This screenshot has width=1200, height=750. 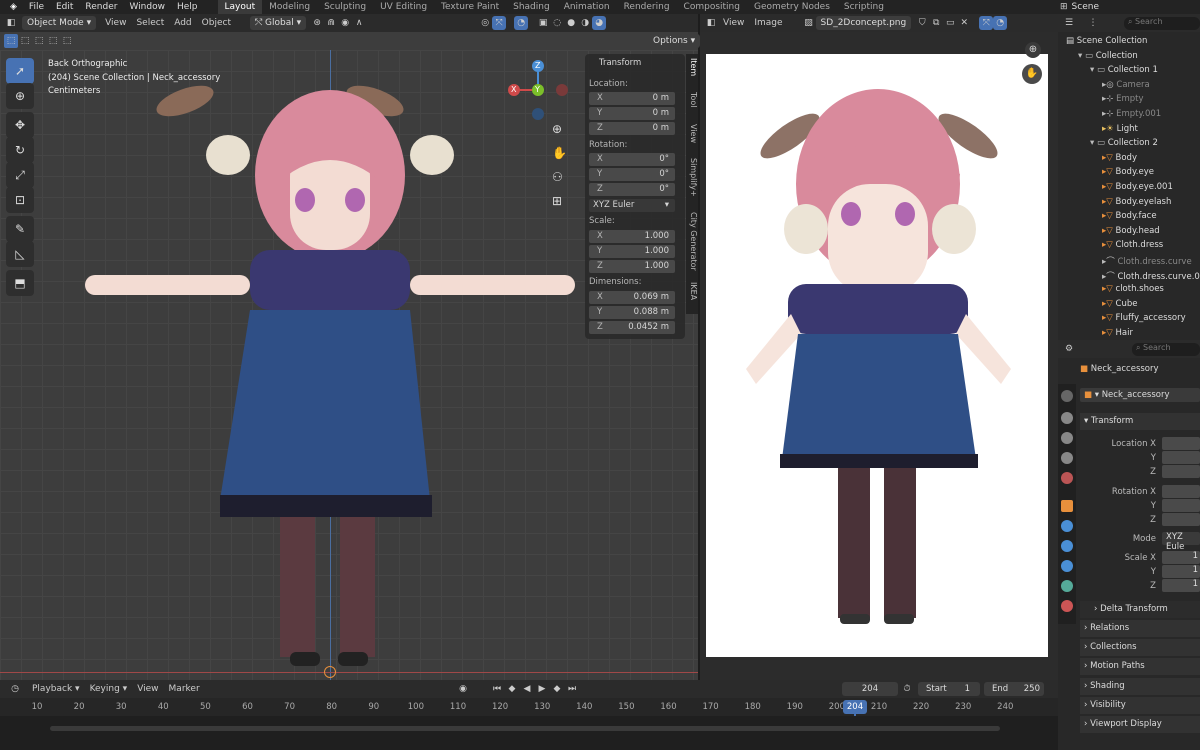 I want to click on xray-icon: ▣, so click(x=543, y=23).